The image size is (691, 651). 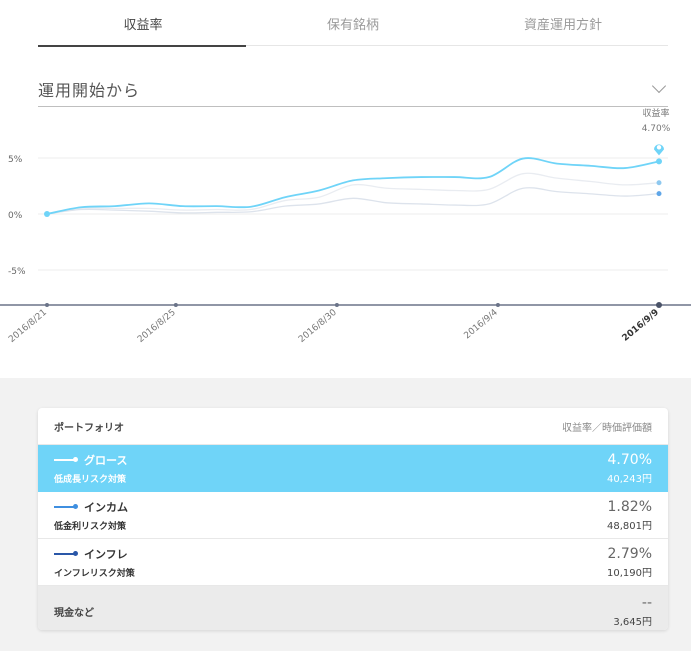 I want to click on portfolio-header-title: ポートフォリオ, so click(x=89, y=428).